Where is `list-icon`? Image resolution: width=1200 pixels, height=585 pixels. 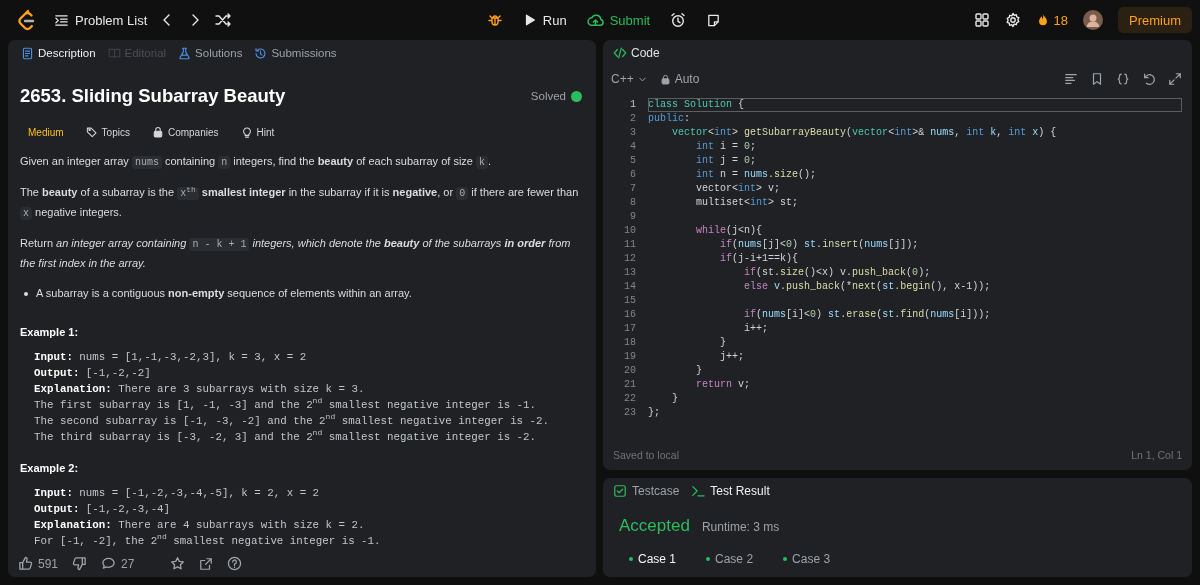 list-icon is located at coordinates (61, 20).